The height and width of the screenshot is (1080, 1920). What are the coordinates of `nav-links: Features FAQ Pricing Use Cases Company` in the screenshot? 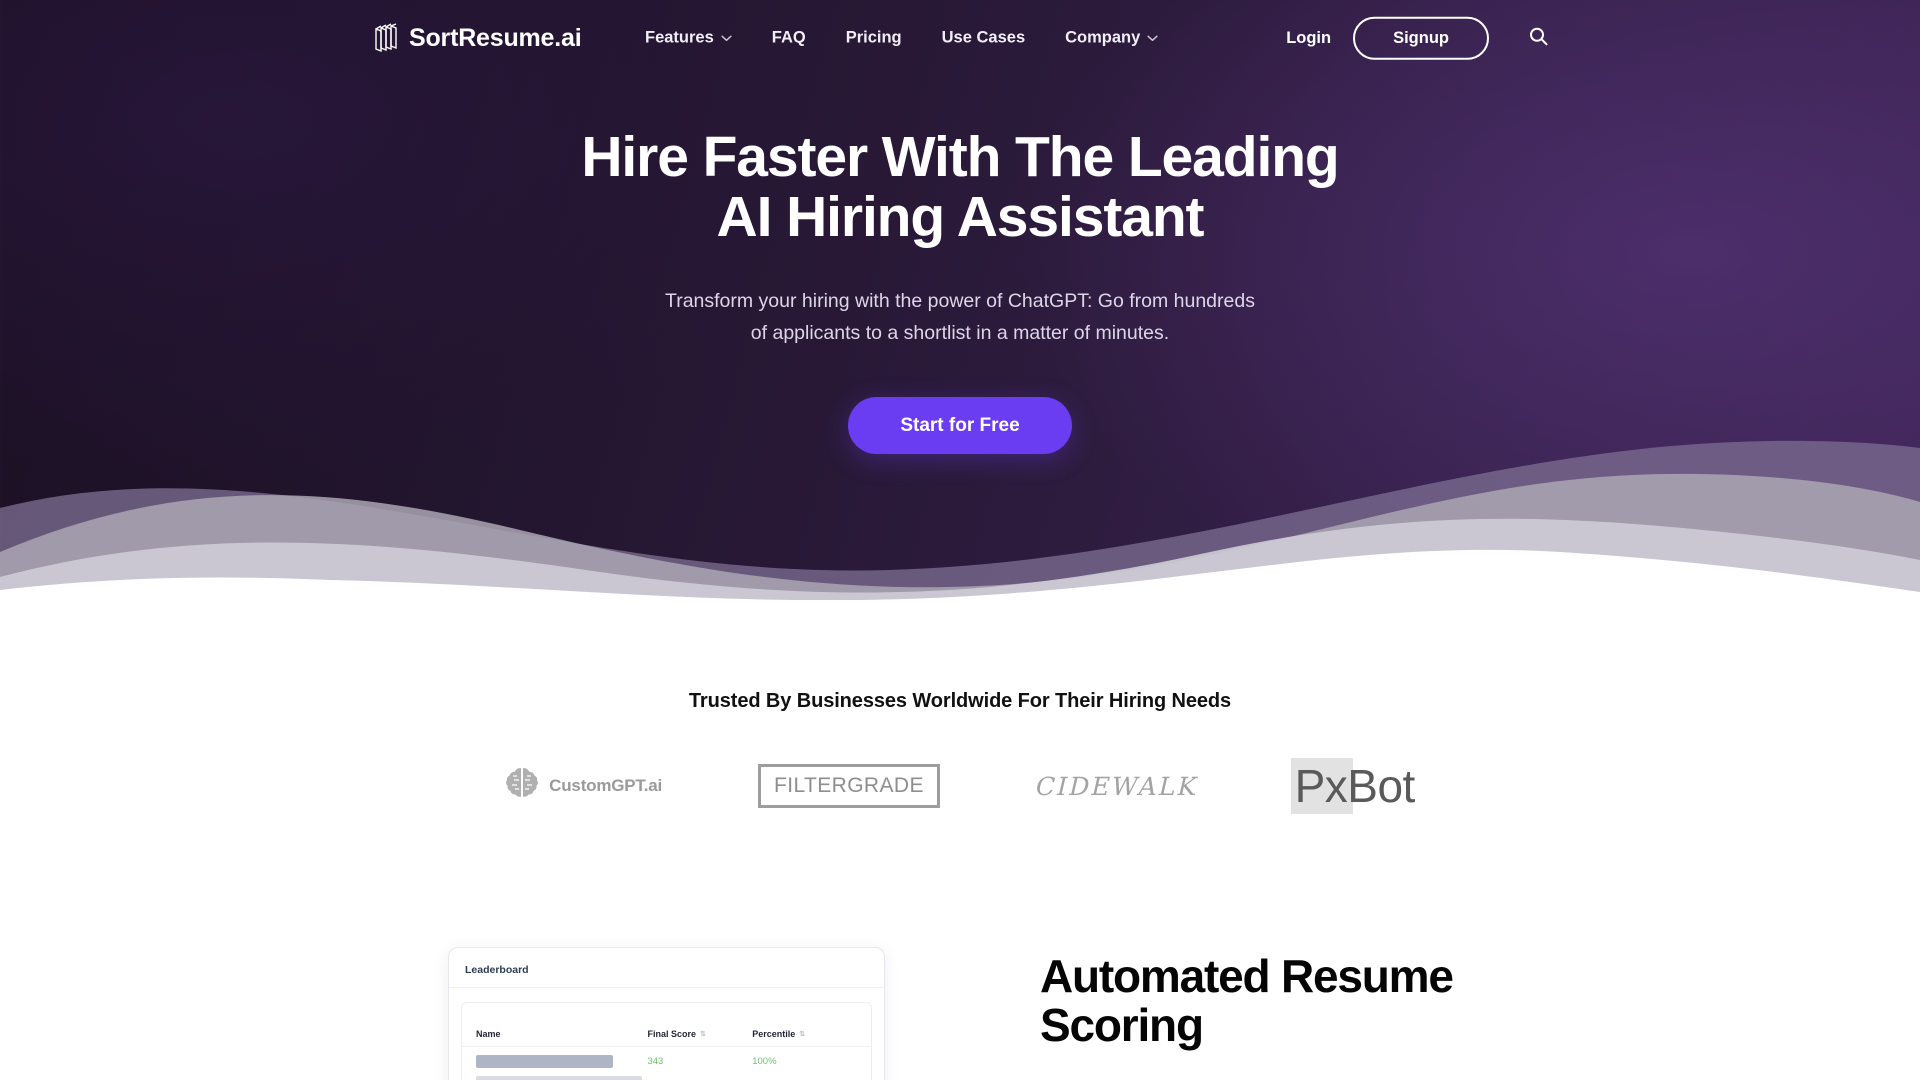 It's located at (901, 38).